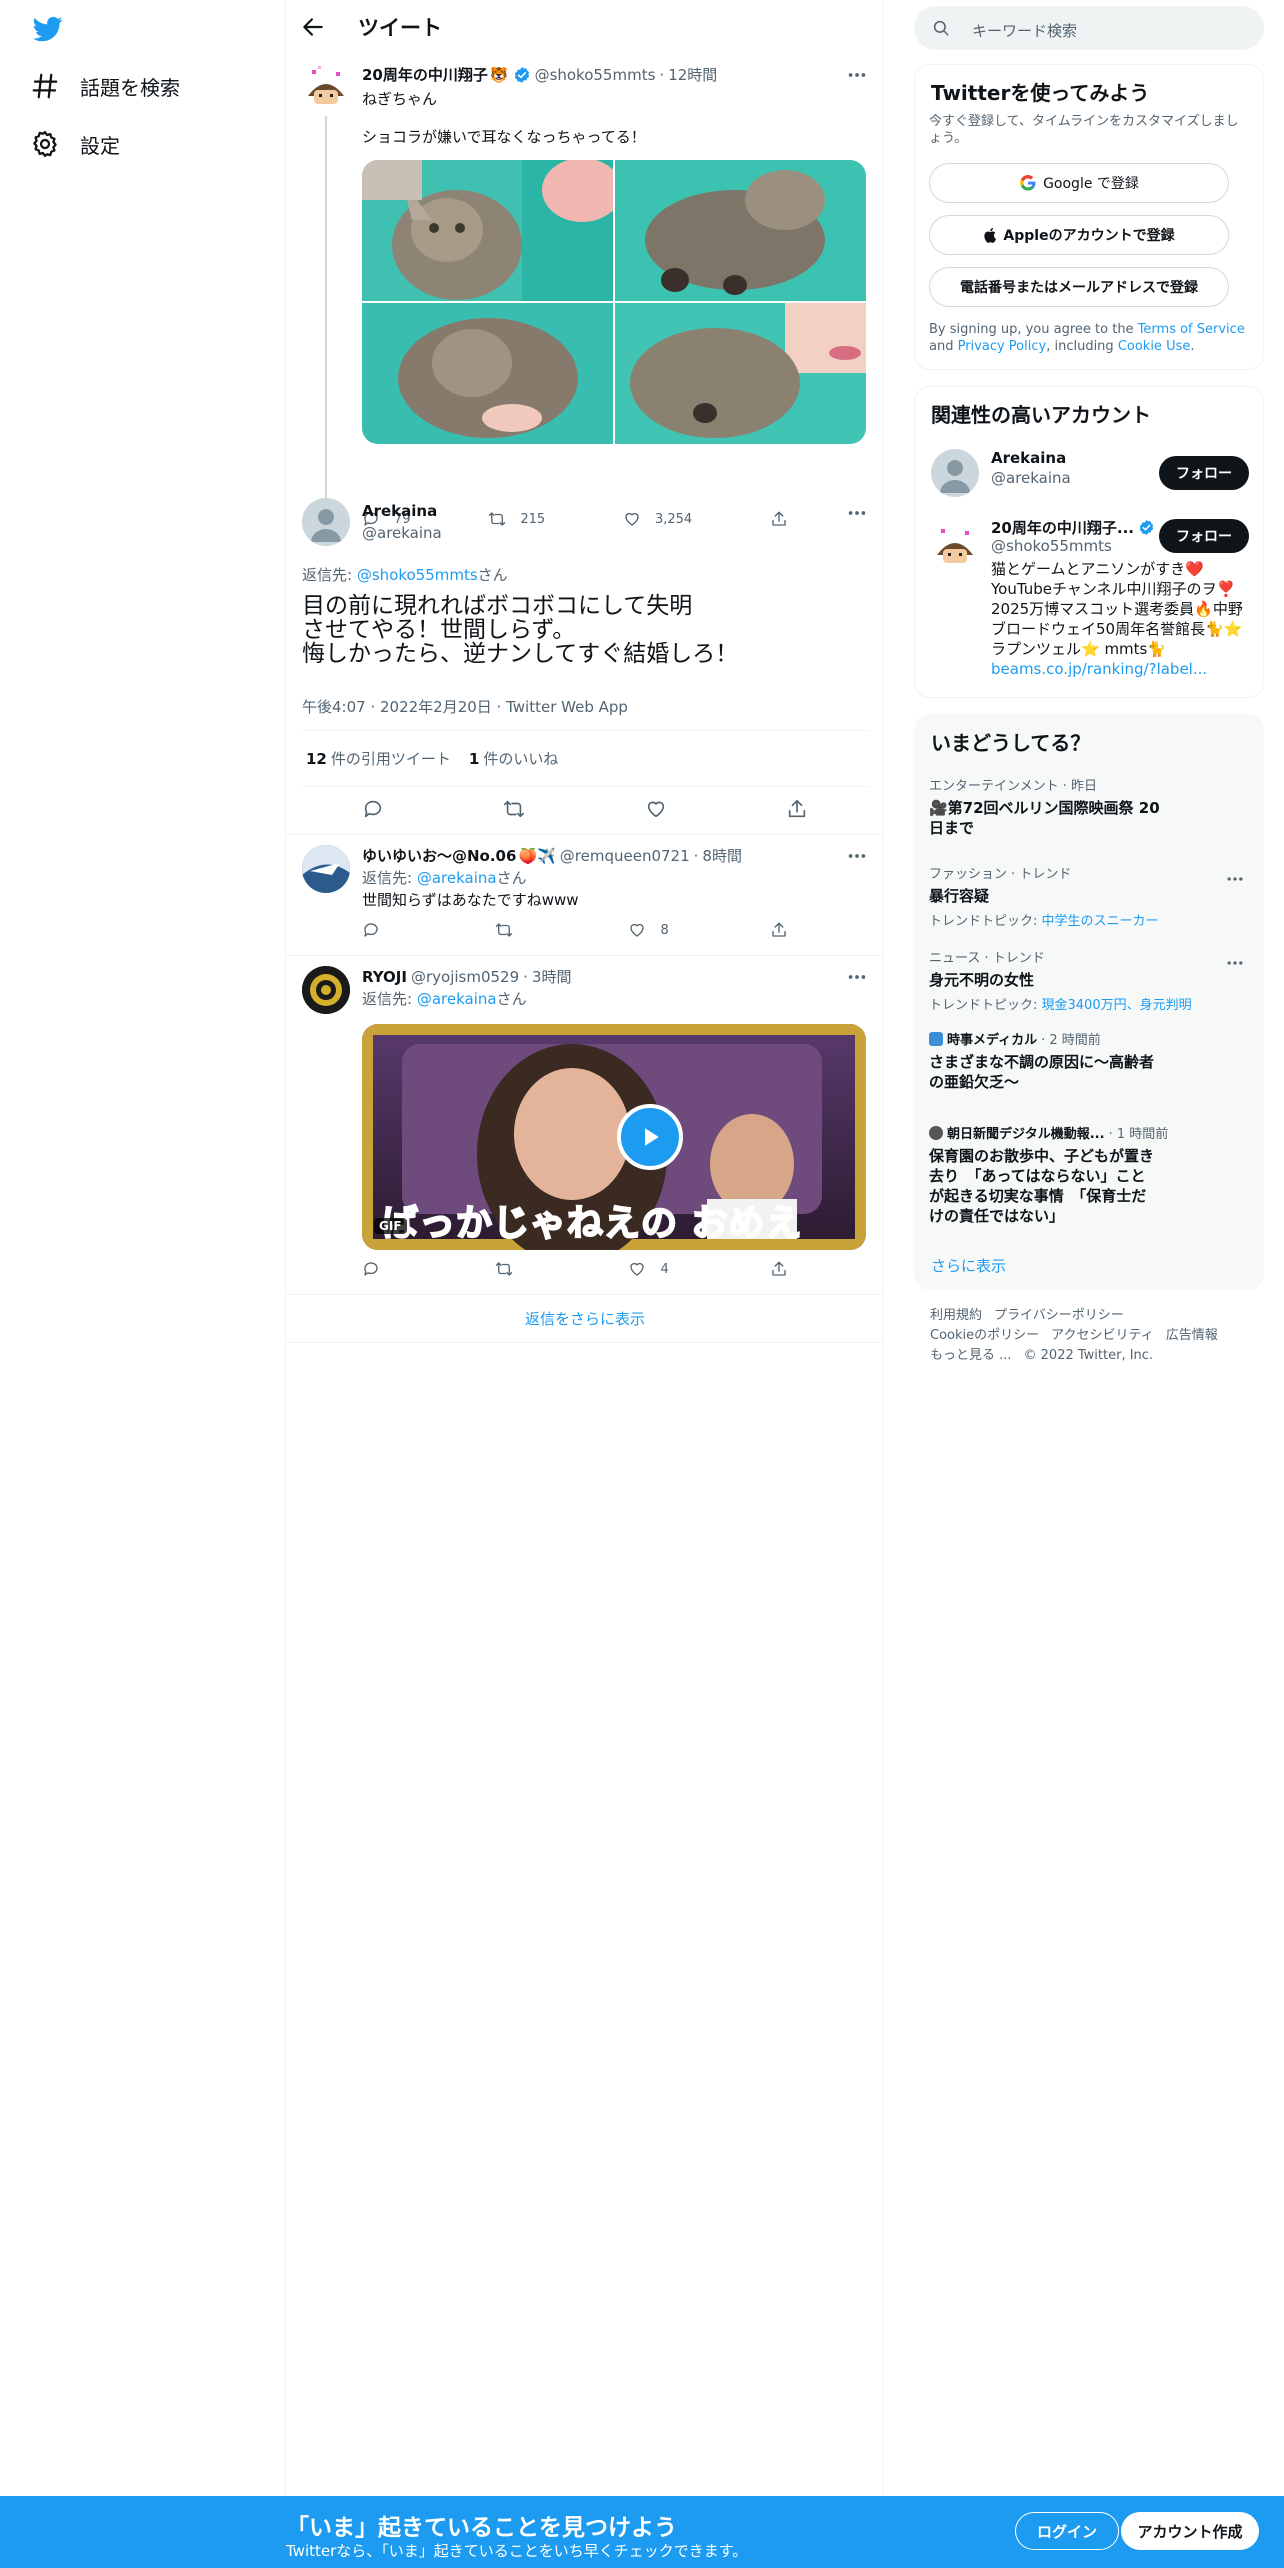  Describe the element at coordinates (402, 533) in the screenshot. I see `author-handle: @arekaina` at that location.